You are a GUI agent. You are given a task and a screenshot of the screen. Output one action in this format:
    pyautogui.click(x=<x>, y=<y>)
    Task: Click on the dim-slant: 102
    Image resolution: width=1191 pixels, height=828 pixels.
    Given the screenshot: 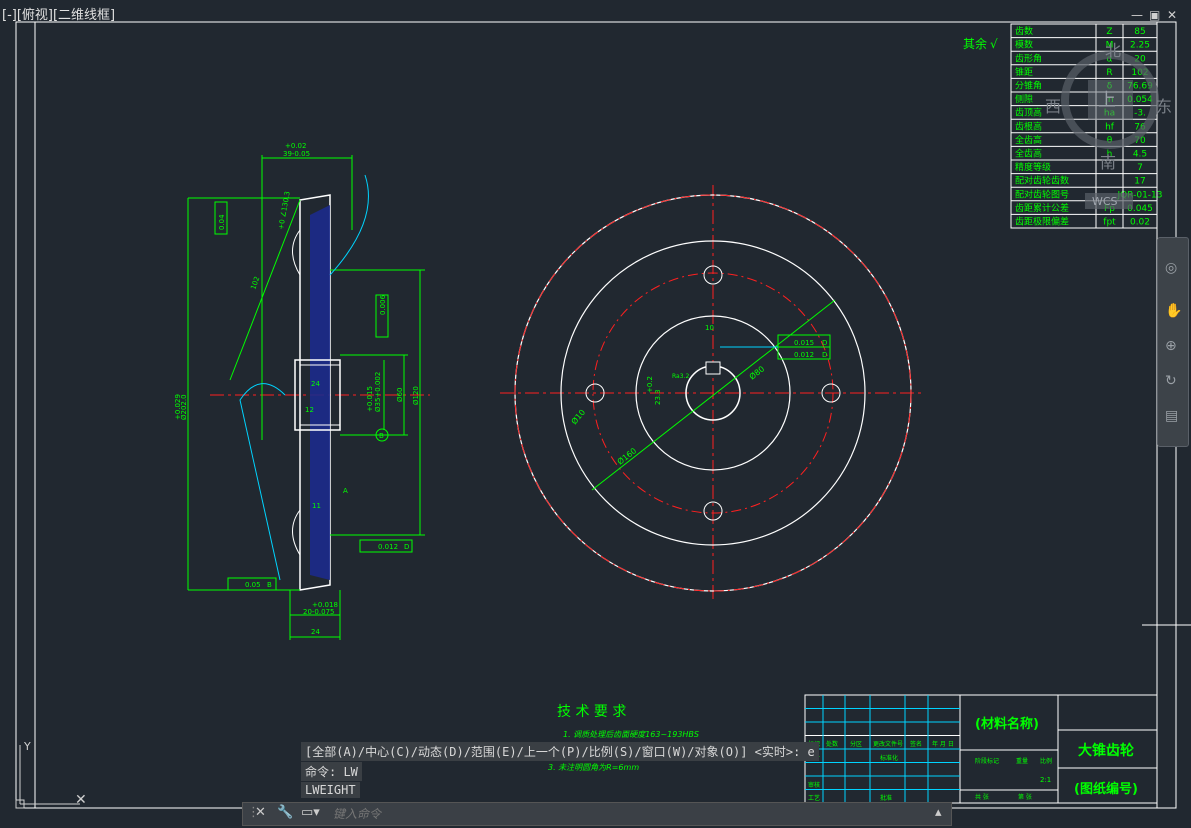 What is the action you would take?
    pyautogui.click(x=255, y=282)
    